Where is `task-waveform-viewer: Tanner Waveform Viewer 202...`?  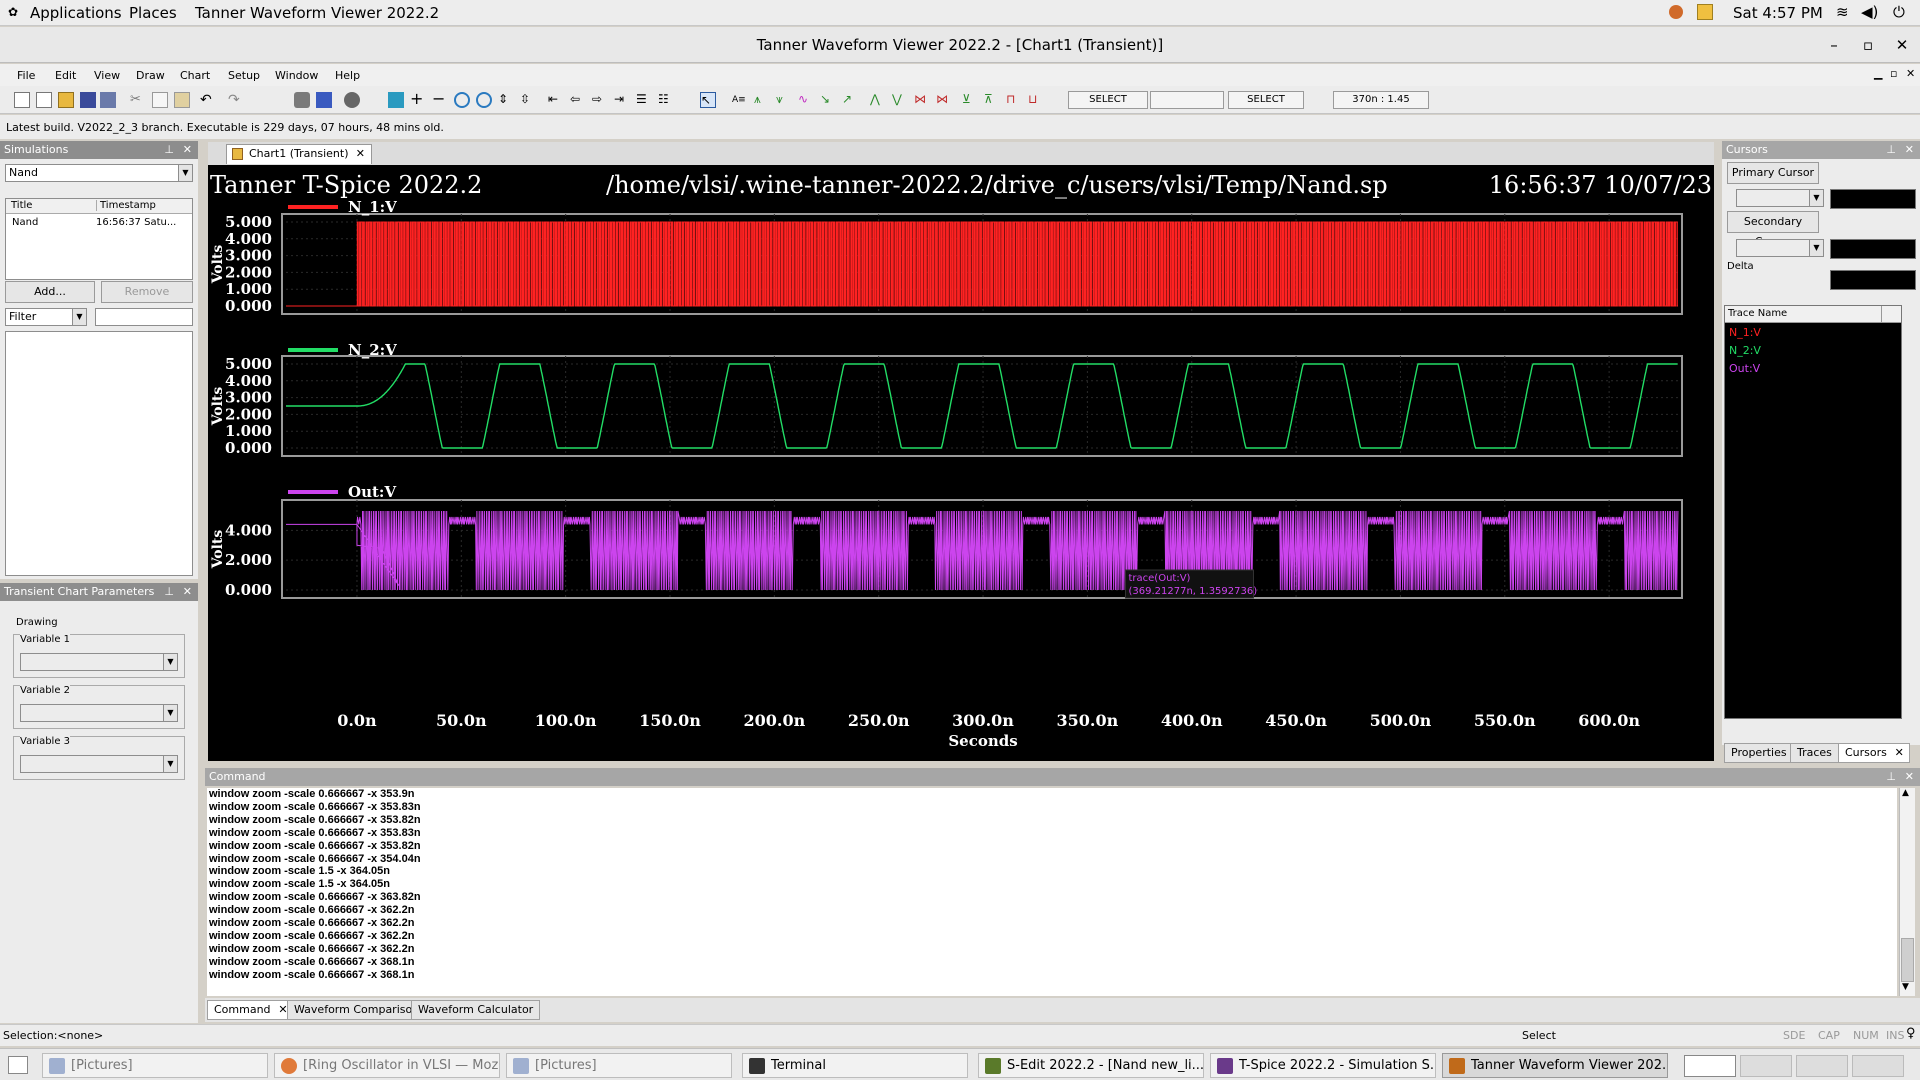 task-waveform-viewer: Tanner Waveform Viewer 202... is located at coordinates (1555, 1065).